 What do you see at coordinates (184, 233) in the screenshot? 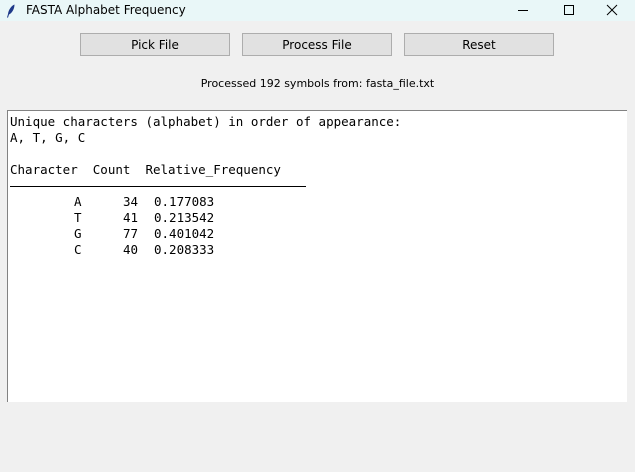
I see `row-frequency: 0.401042` at bounding box center [184, 233].